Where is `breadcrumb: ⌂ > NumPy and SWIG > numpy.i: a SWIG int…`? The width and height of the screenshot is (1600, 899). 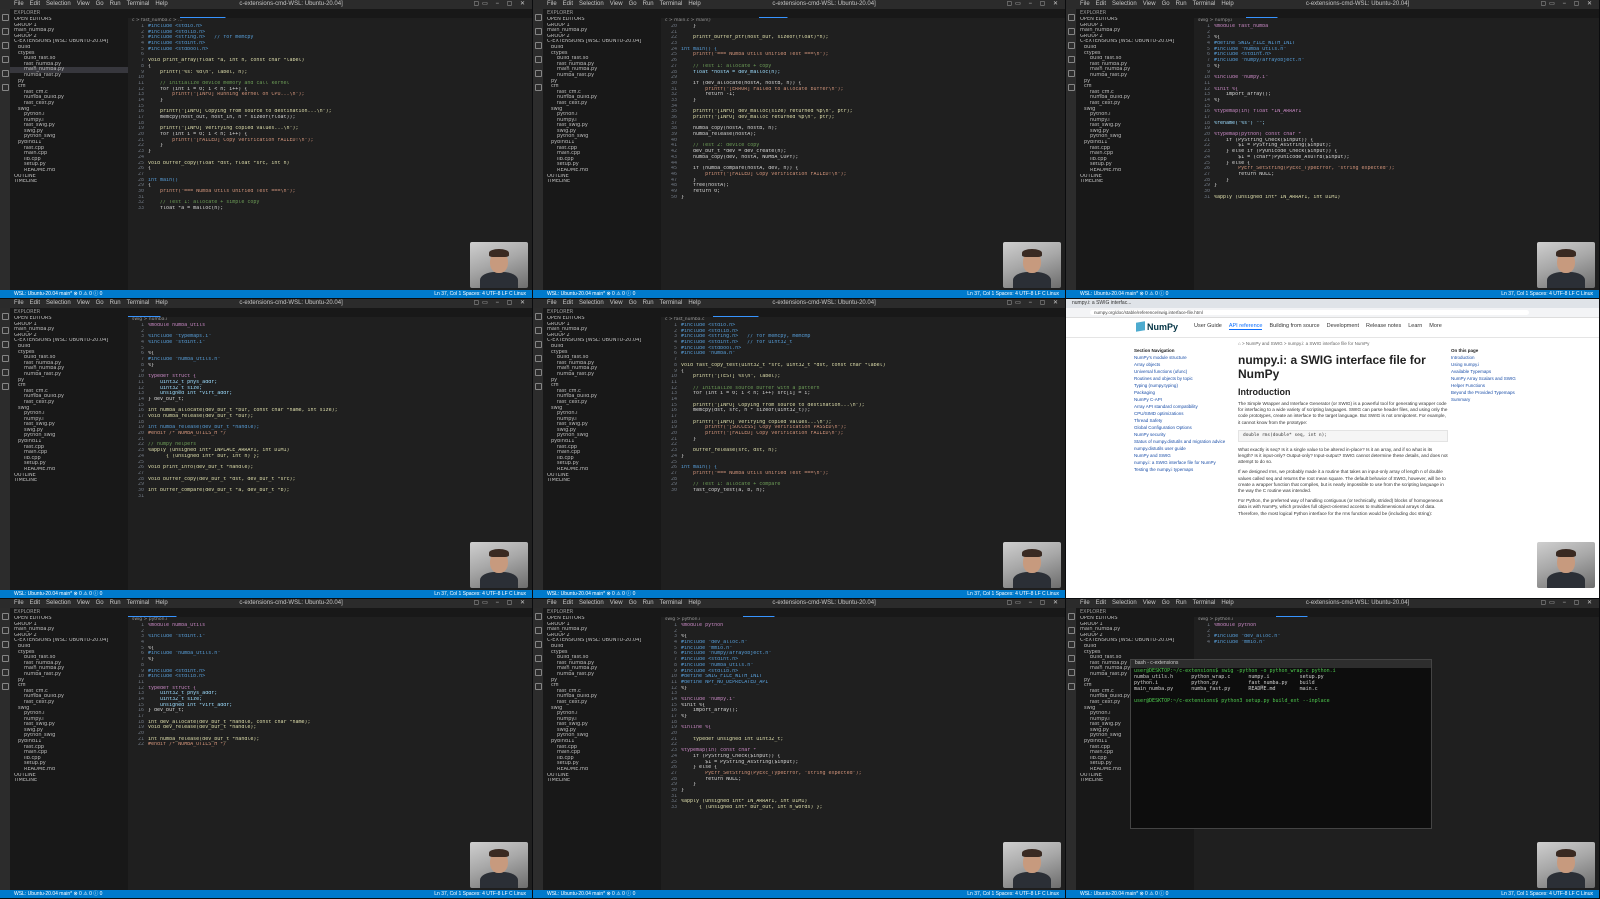 breadcrumb: ⌂ > NumPy and SWIG > numpy.i: a SWIG int… is located at coordinates (1343, 345).